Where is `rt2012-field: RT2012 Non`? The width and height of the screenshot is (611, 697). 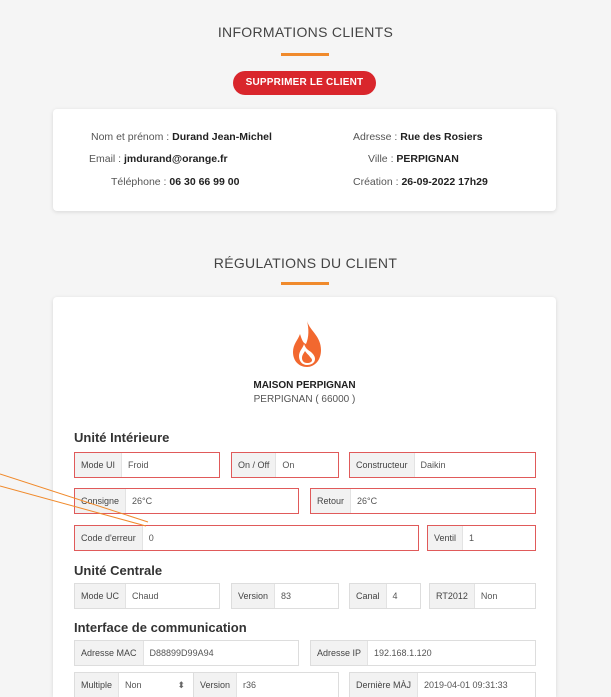
rt2012-field: RT2012 Non is located at coordinates (482, 596).